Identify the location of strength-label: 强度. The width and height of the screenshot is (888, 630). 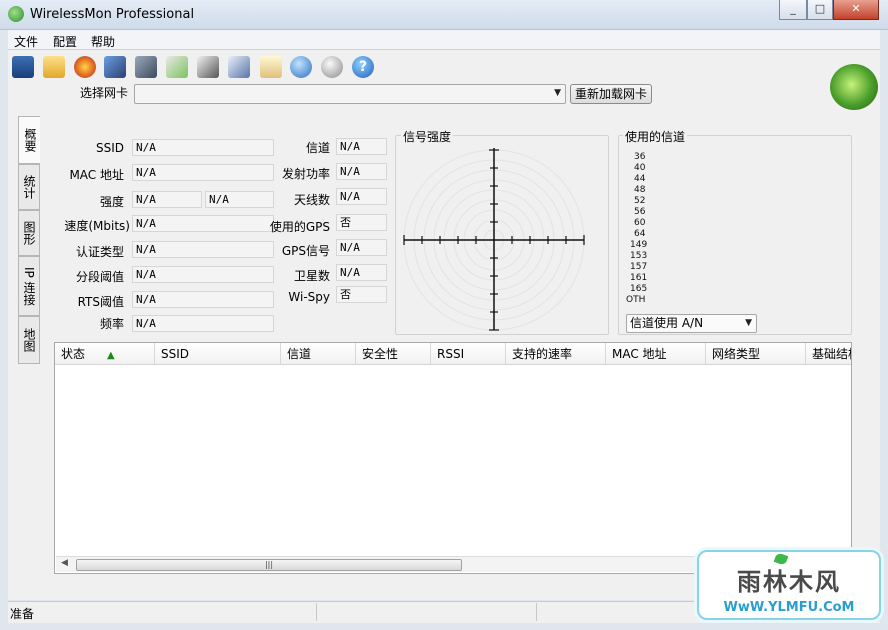
(111, 202).